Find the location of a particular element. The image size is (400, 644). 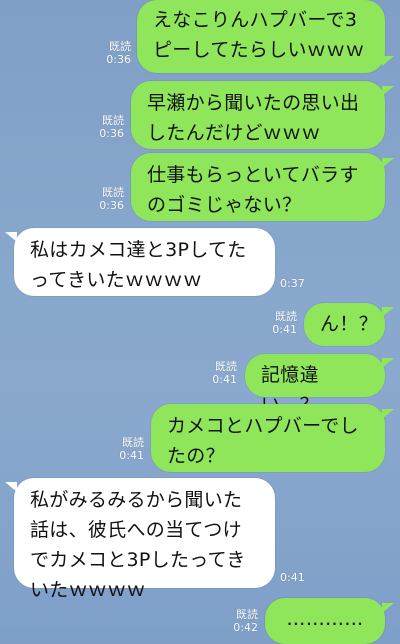

message-text: 早瀬から聞いたの思い出したんだけどｗｗｗ is located at coordinates (253, 118).